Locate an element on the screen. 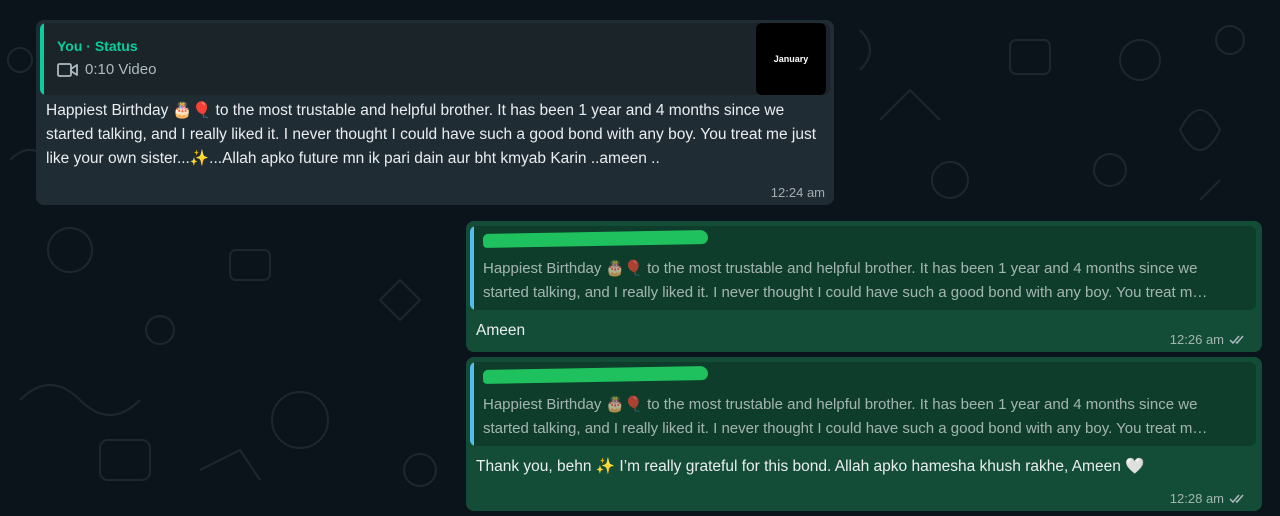  message-meta: 12:26 am is located at coordinates (1208, 339).